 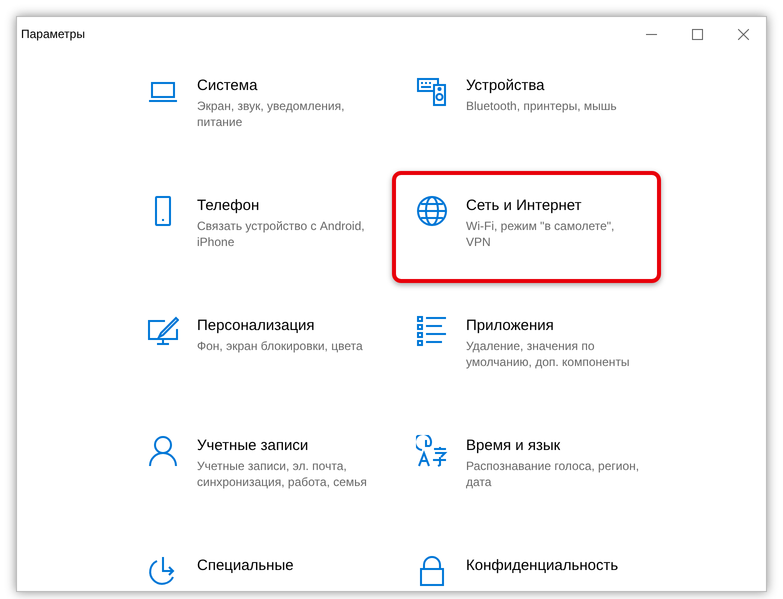 I want to click on person-icon, so click(x=163, y=451).